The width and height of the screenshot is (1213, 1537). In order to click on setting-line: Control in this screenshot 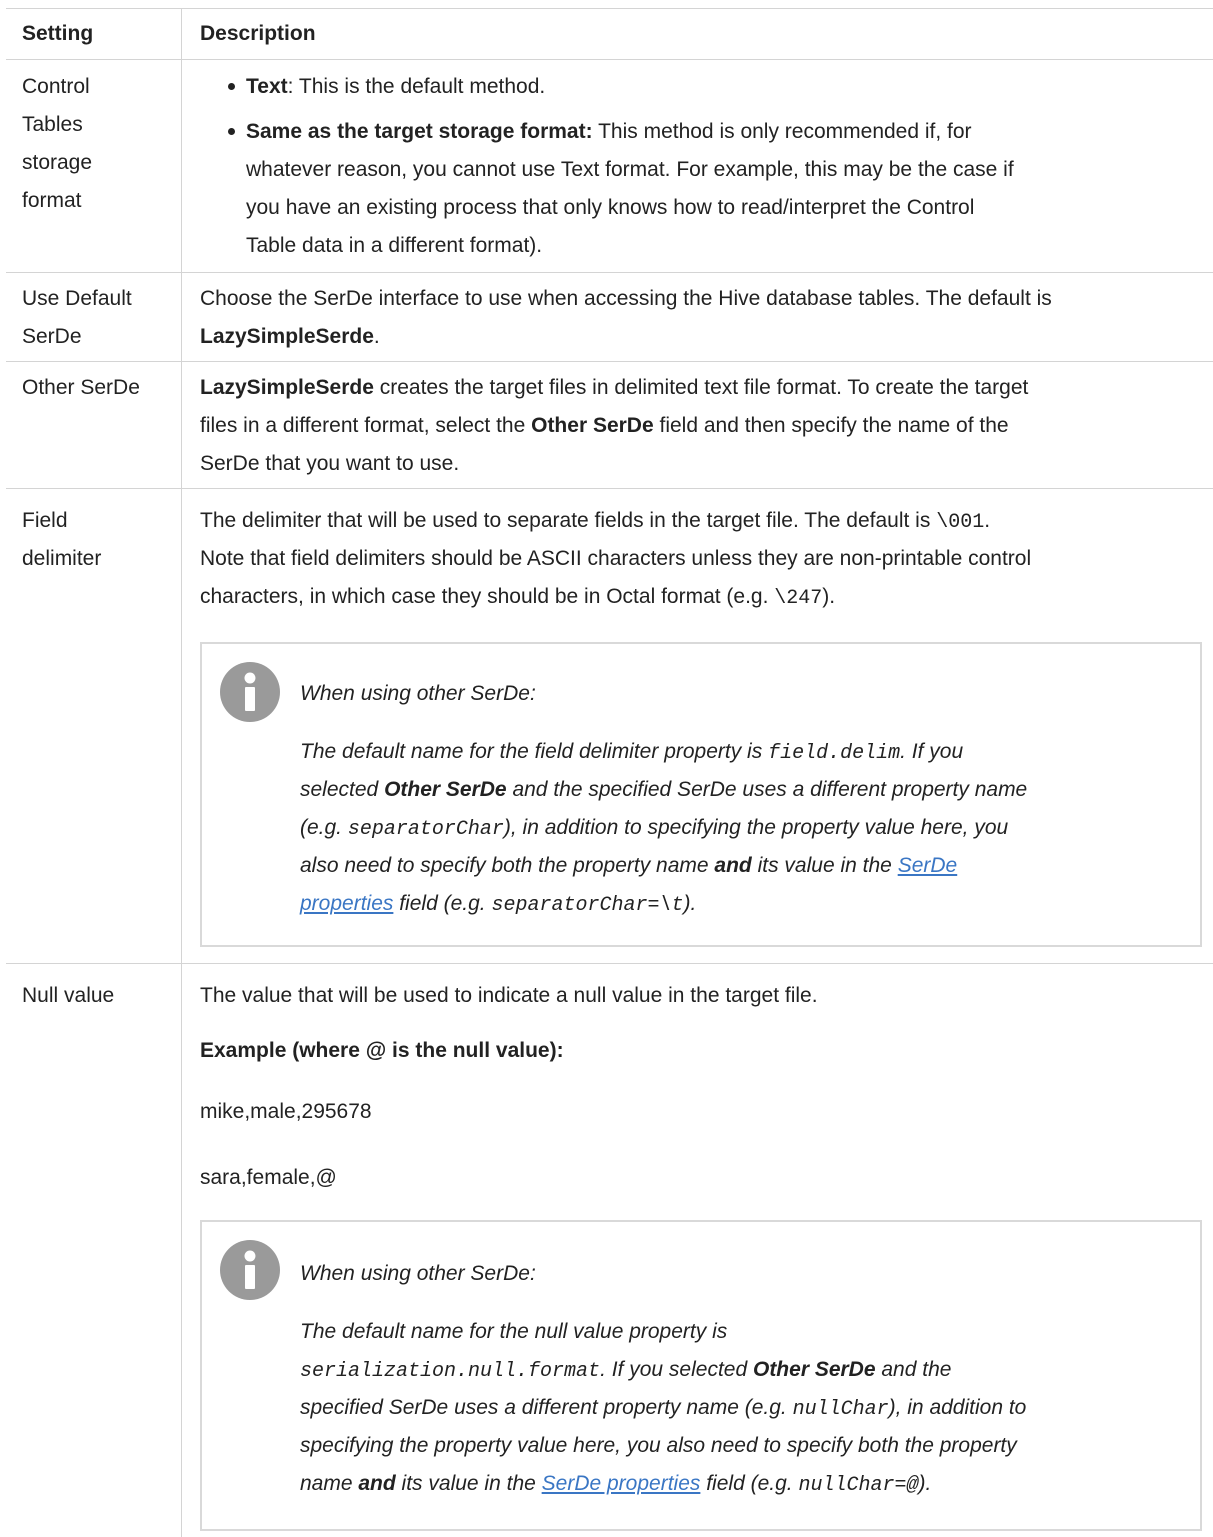, I will do `click(56, 86)`.